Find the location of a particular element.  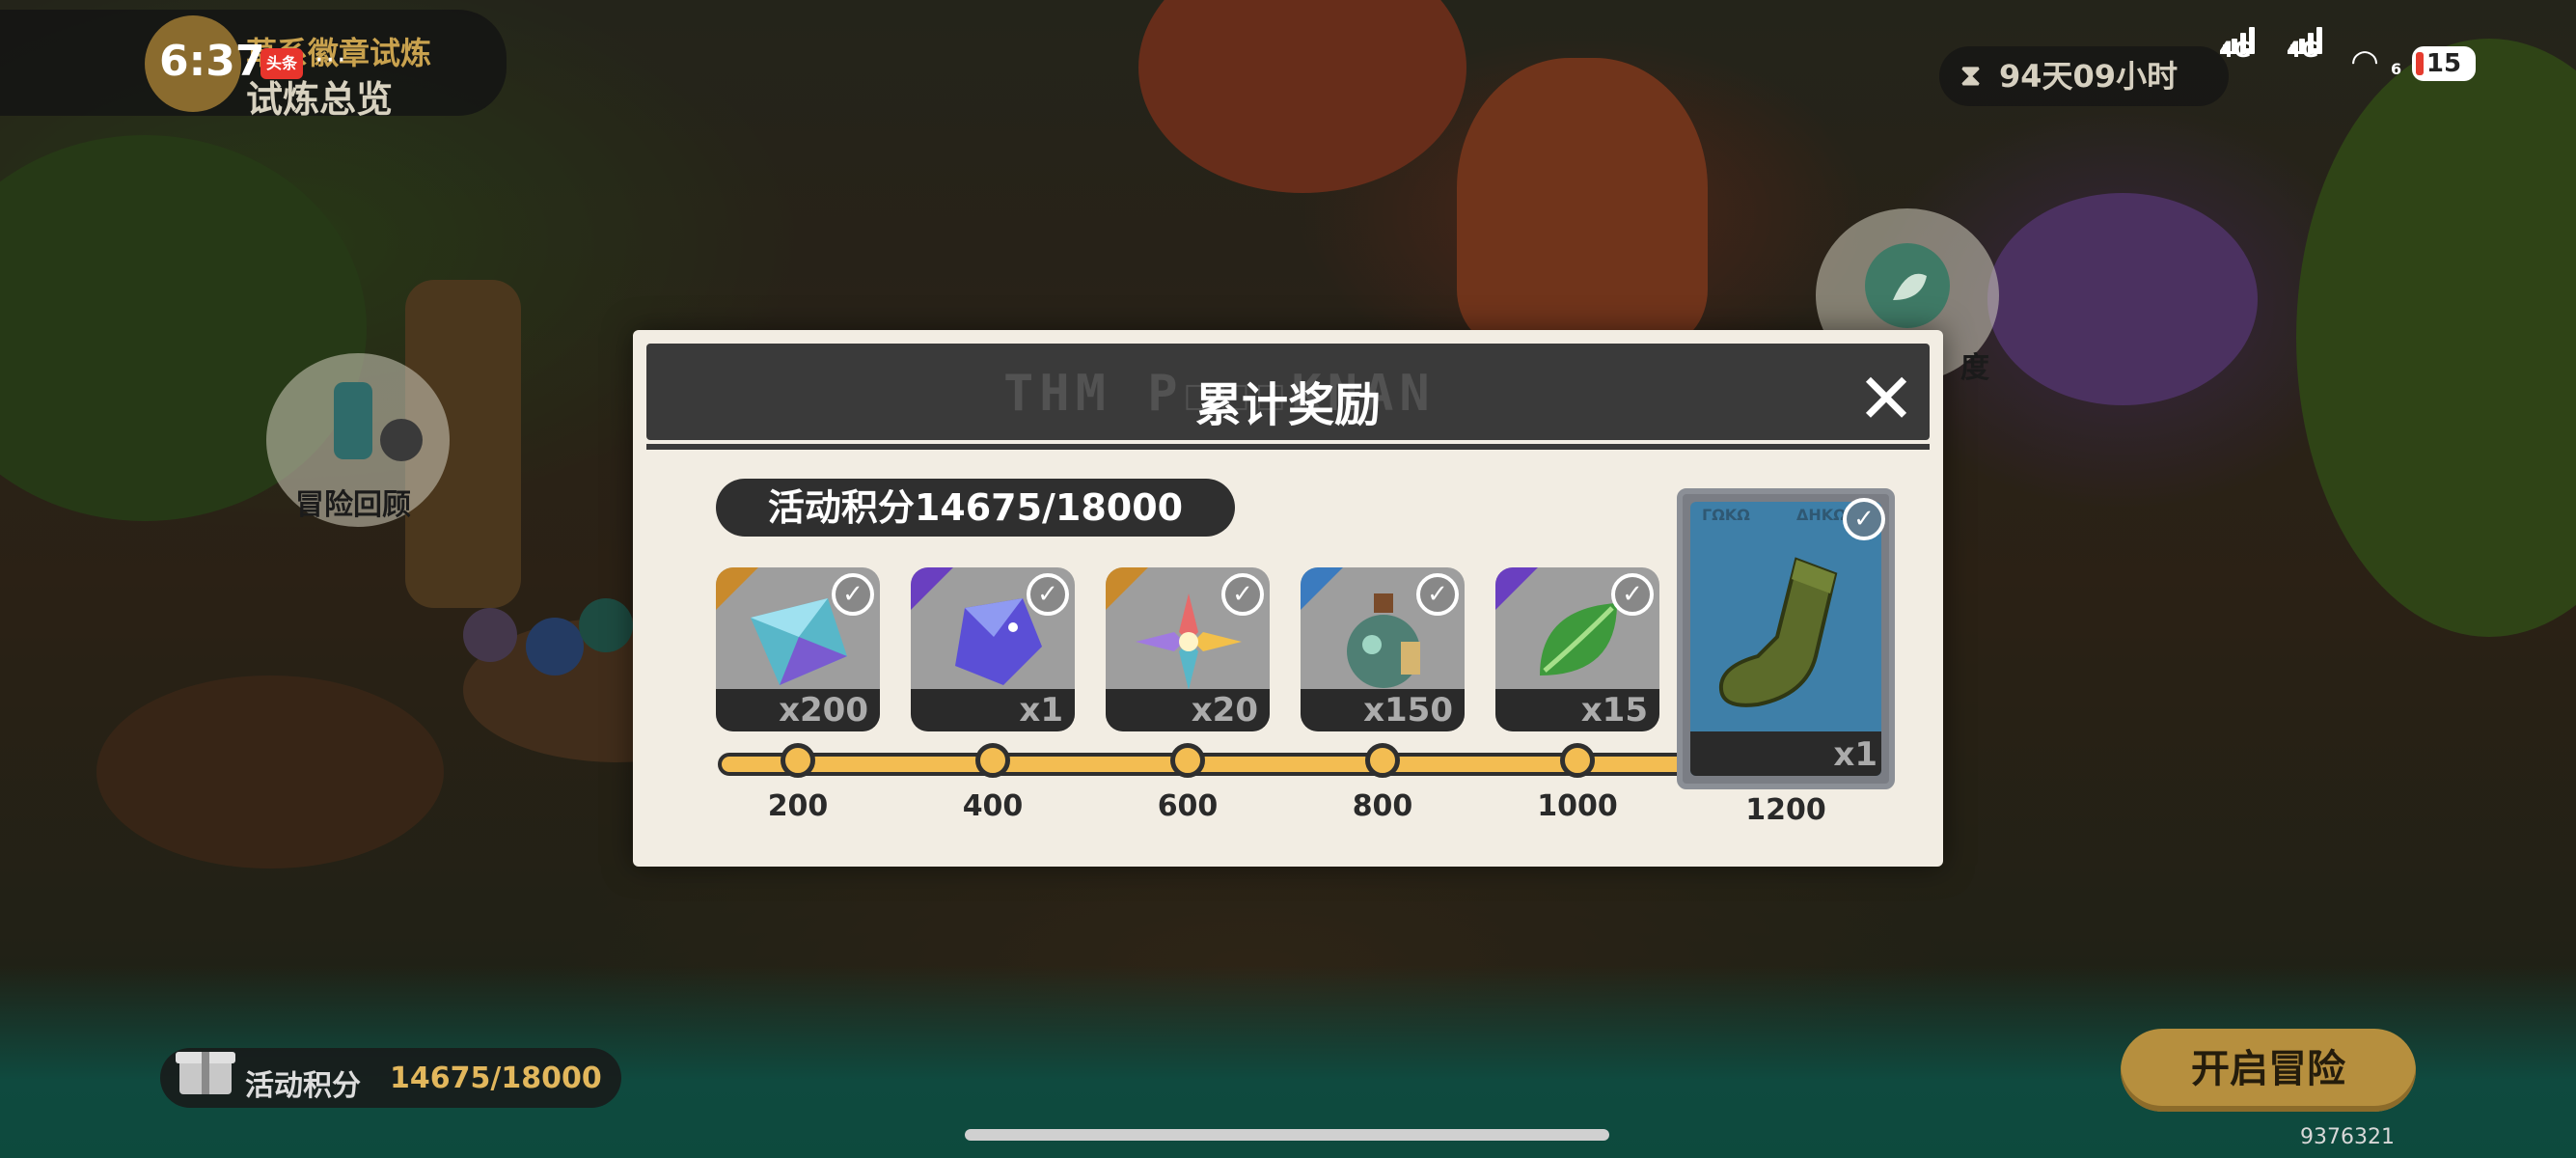

reward-quantity: x200 is located at coordinates (824, 710).